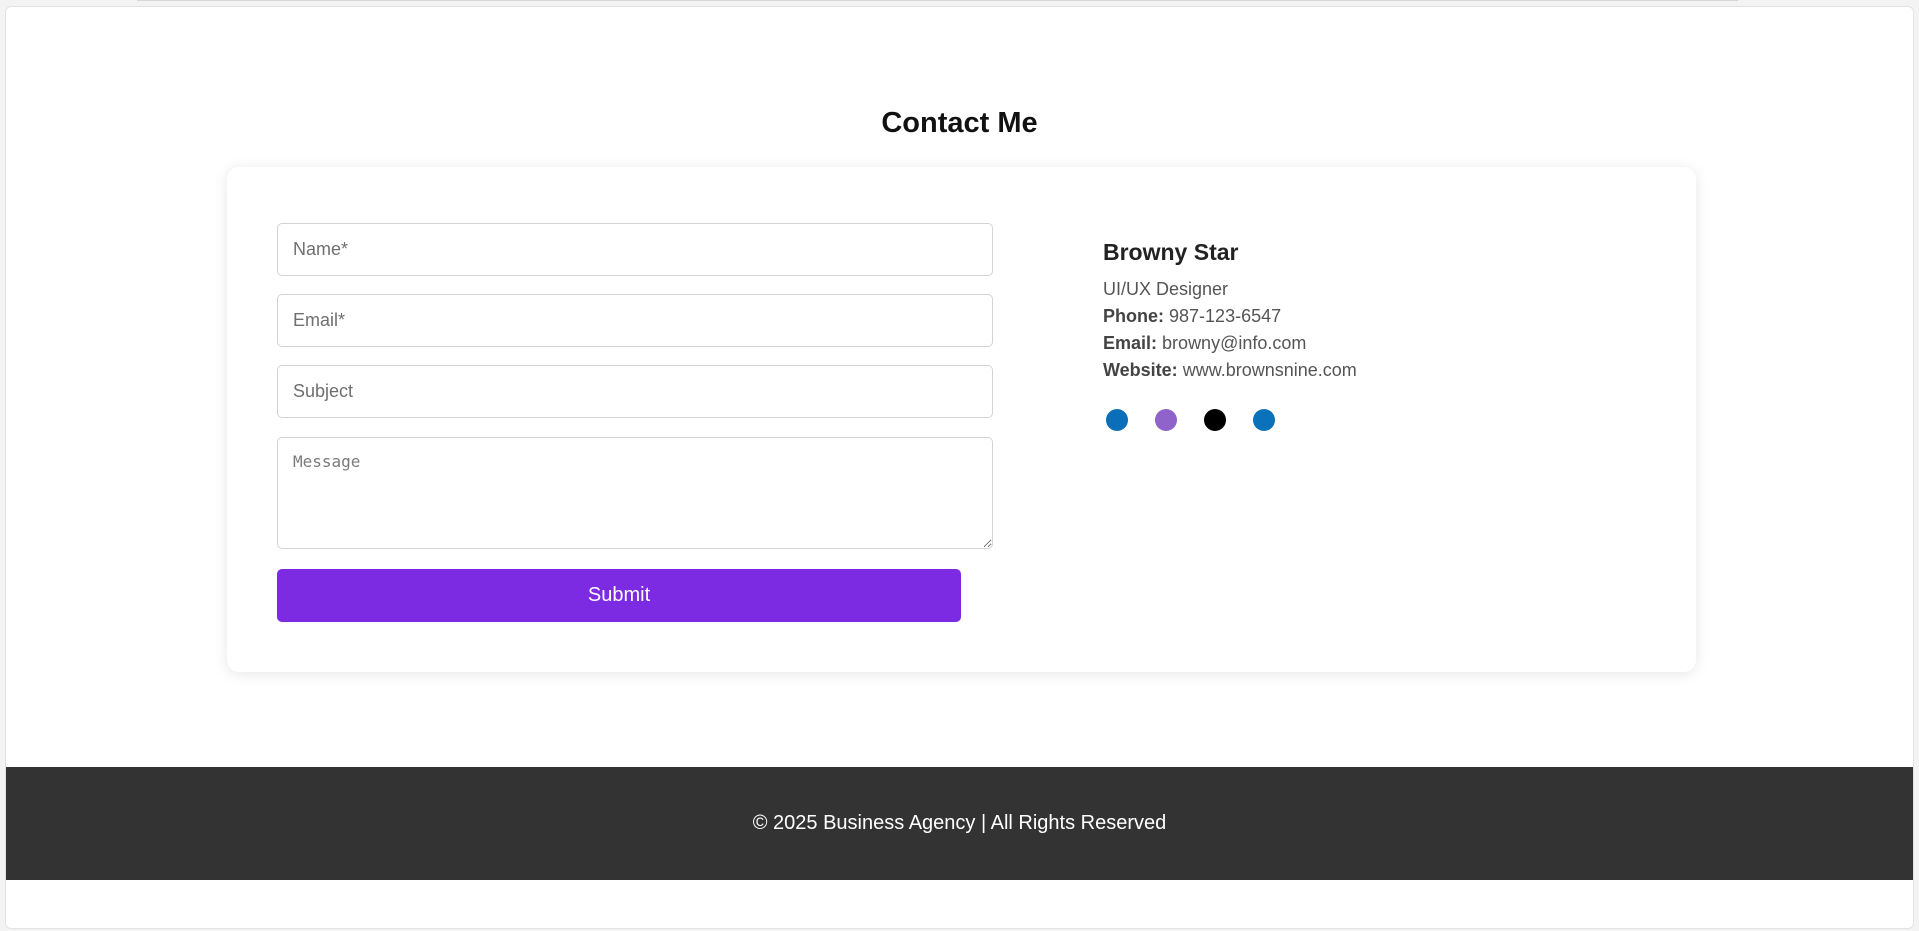 Image resolution: width=1919 pixels, height=931 pixels. Describe the element at coordinates (937, 0) in the screenshot. I see `top-divider` at that location.